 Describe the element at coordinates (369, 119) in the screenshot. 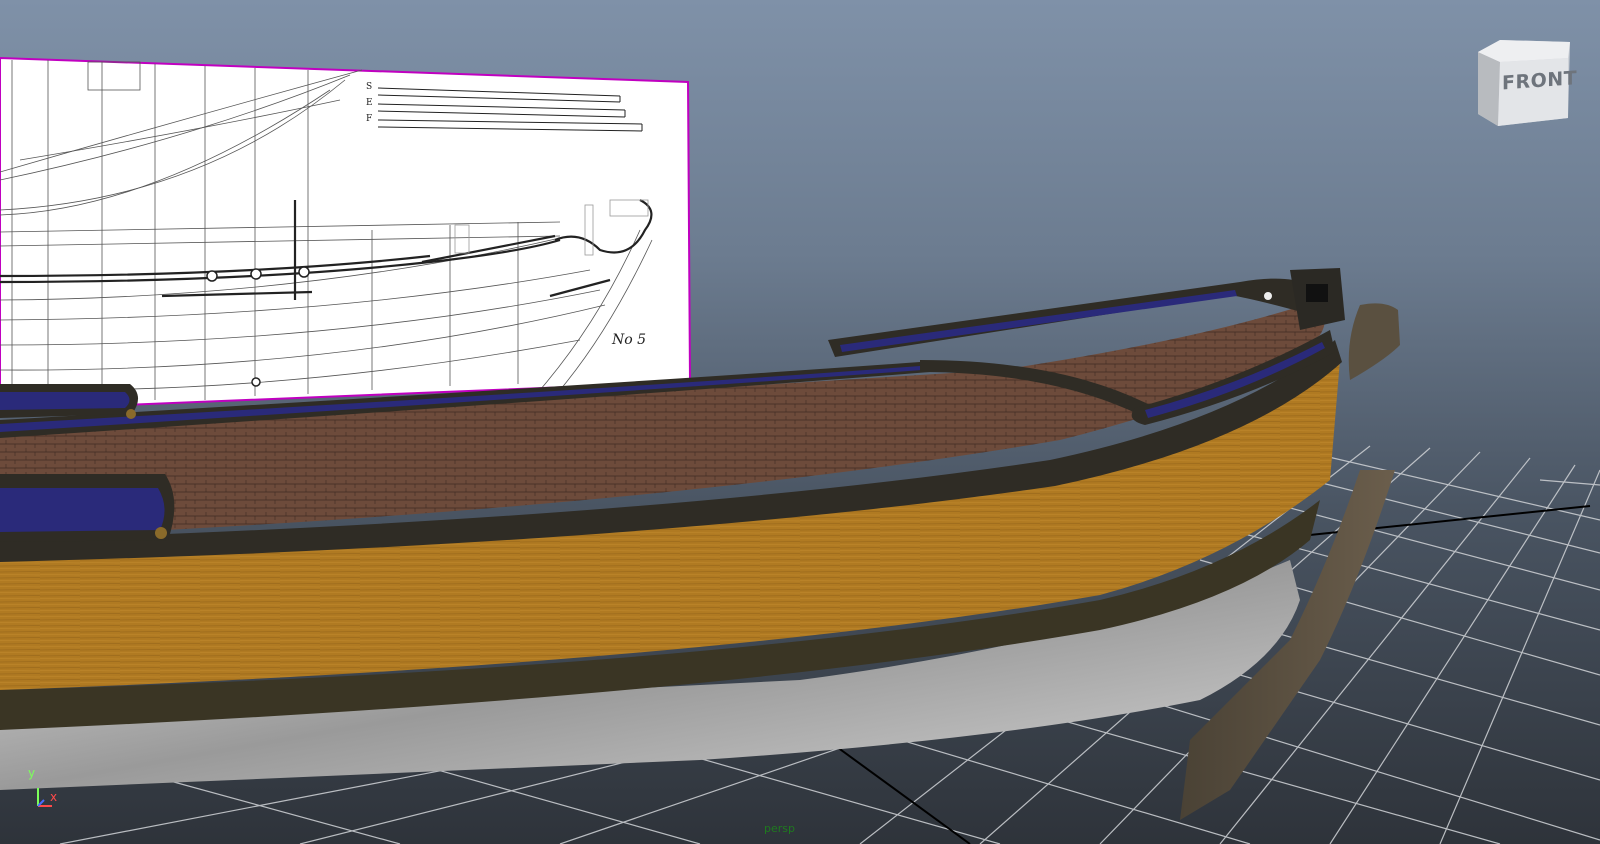

I see `scale-label-f: F` at that location.